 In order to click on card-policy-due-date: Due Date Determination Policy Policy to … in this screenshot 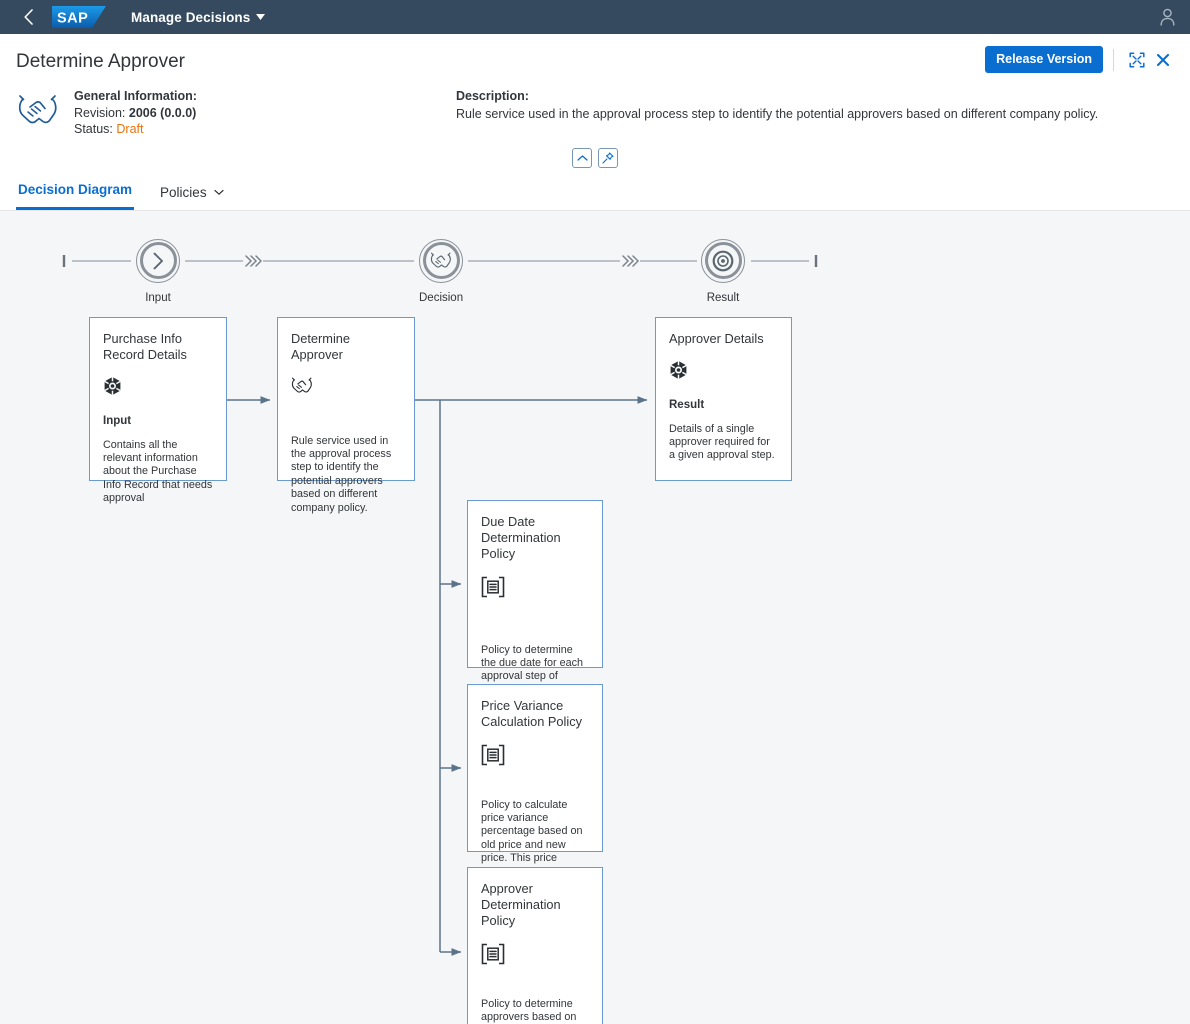, I will do `click(535, 604)`.